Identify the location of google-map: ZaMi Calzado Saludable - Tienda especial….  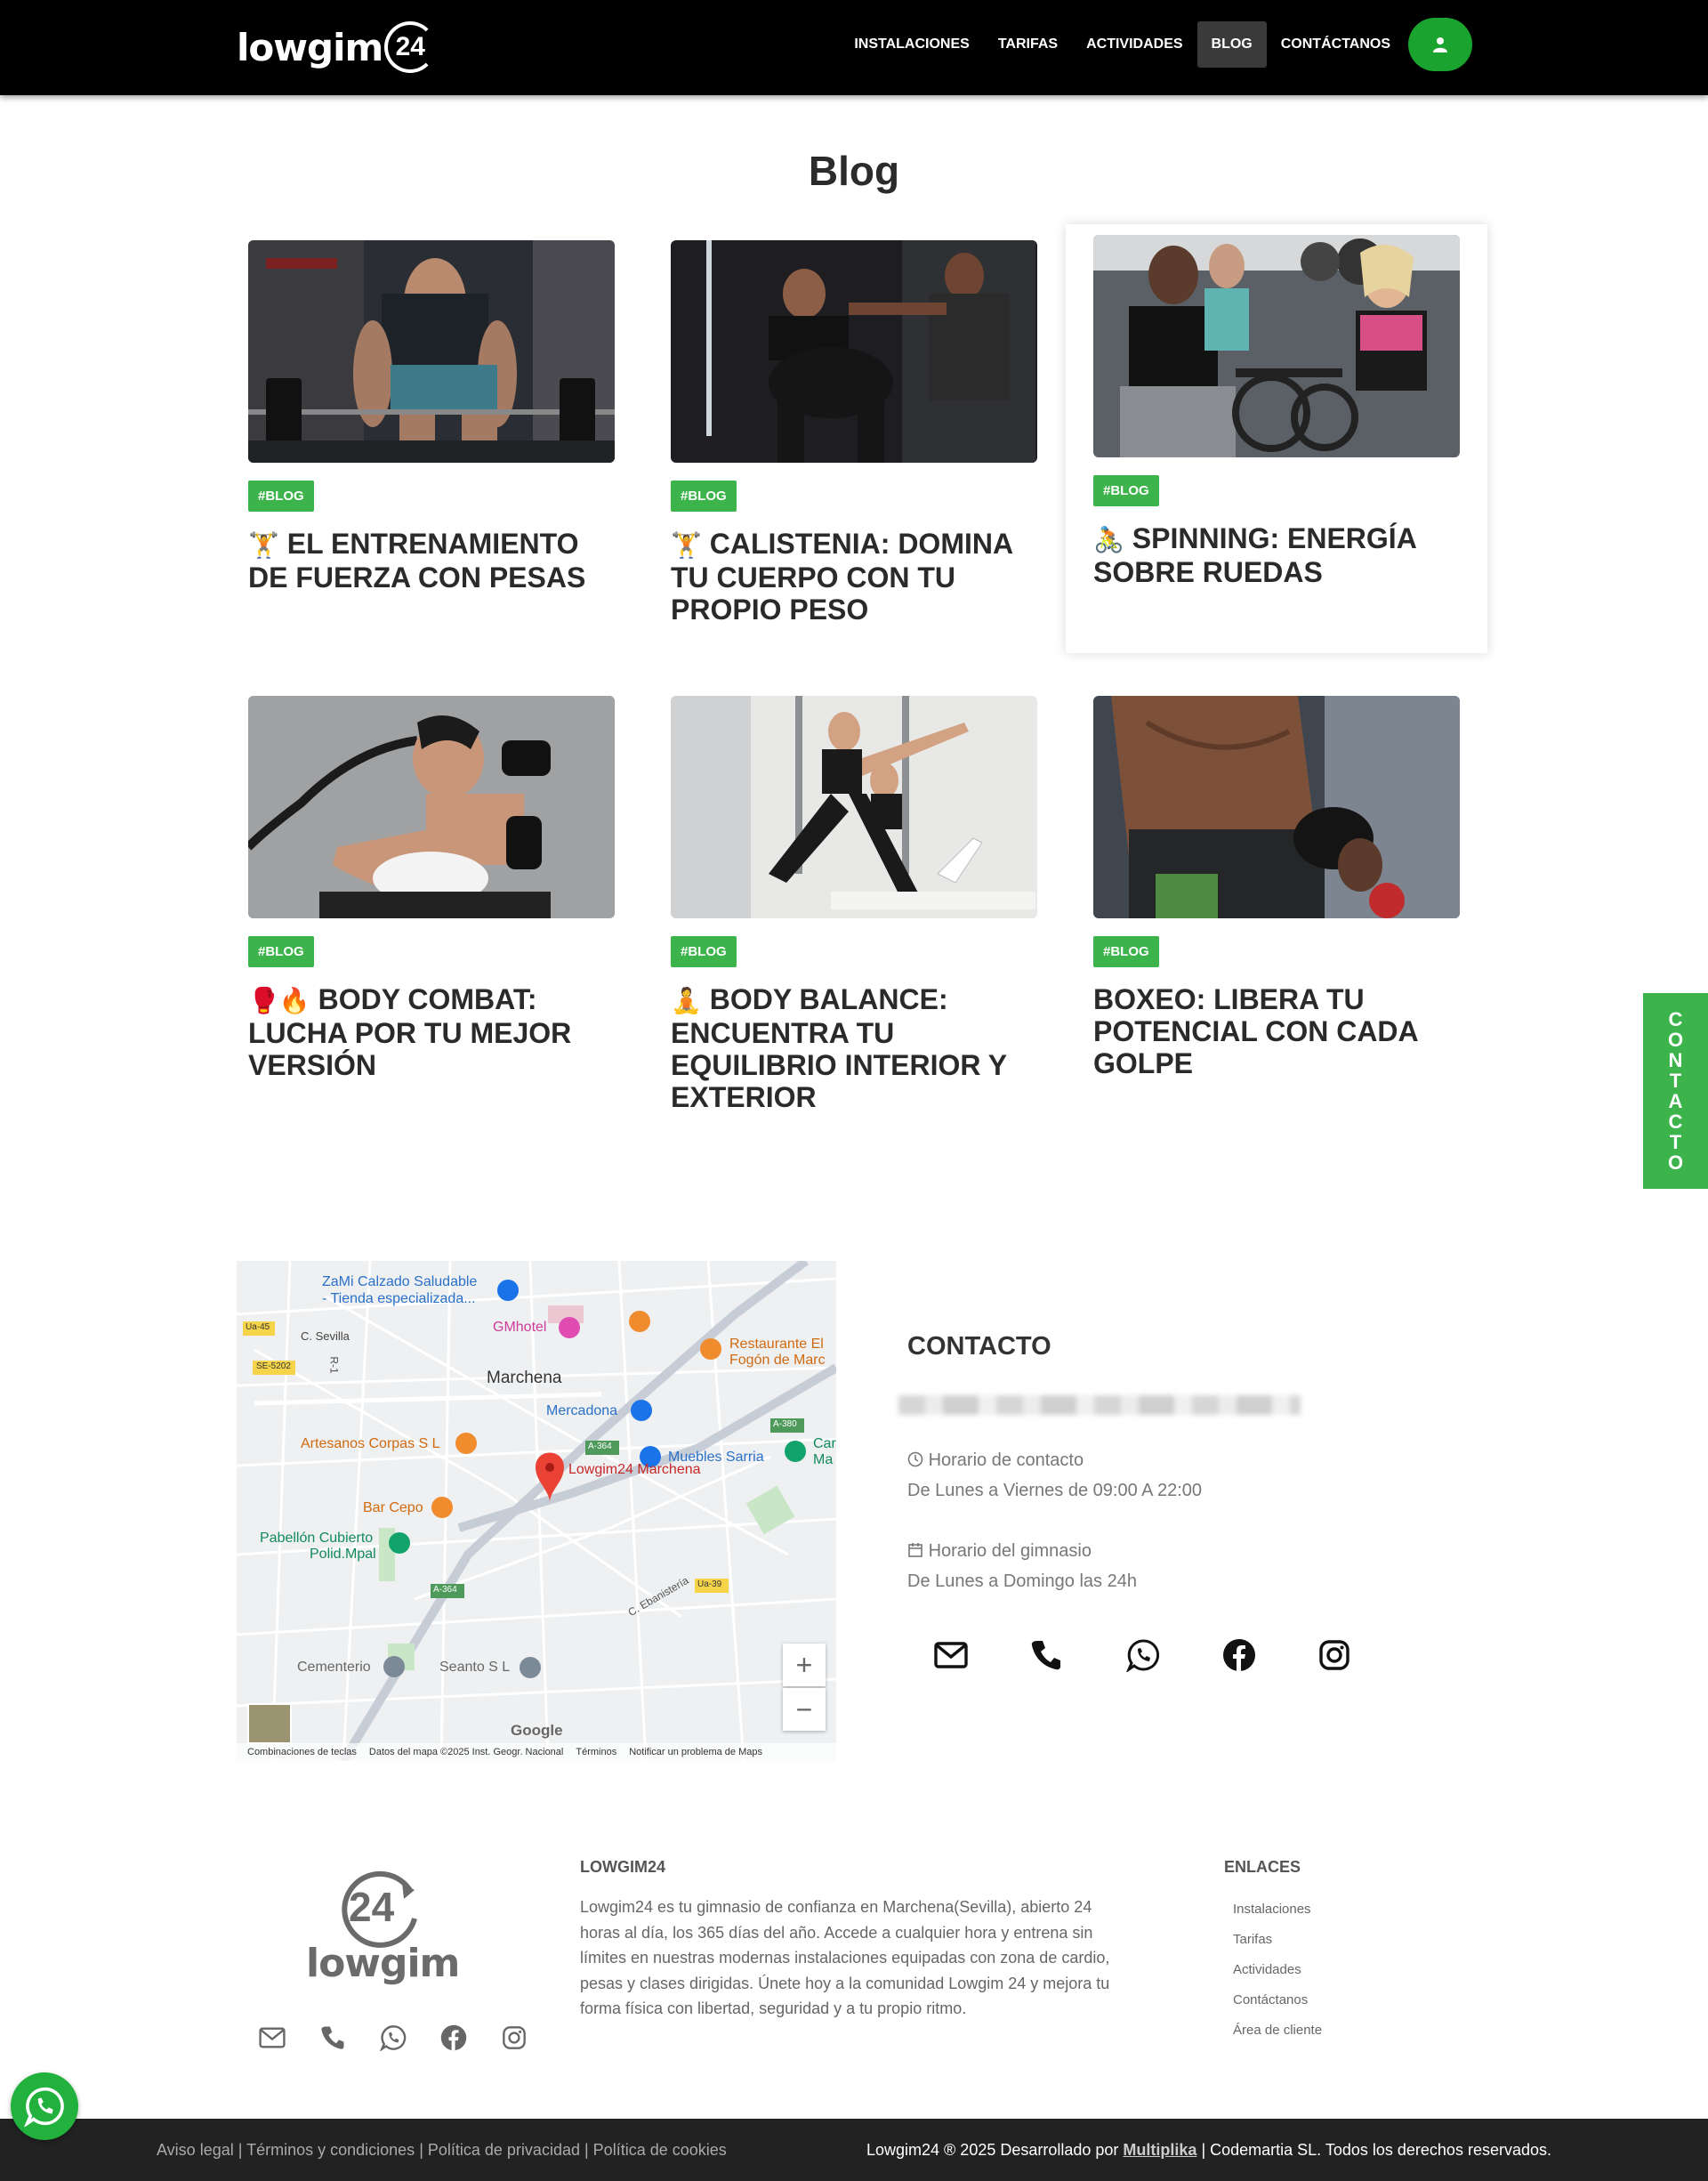
(536, 1511).